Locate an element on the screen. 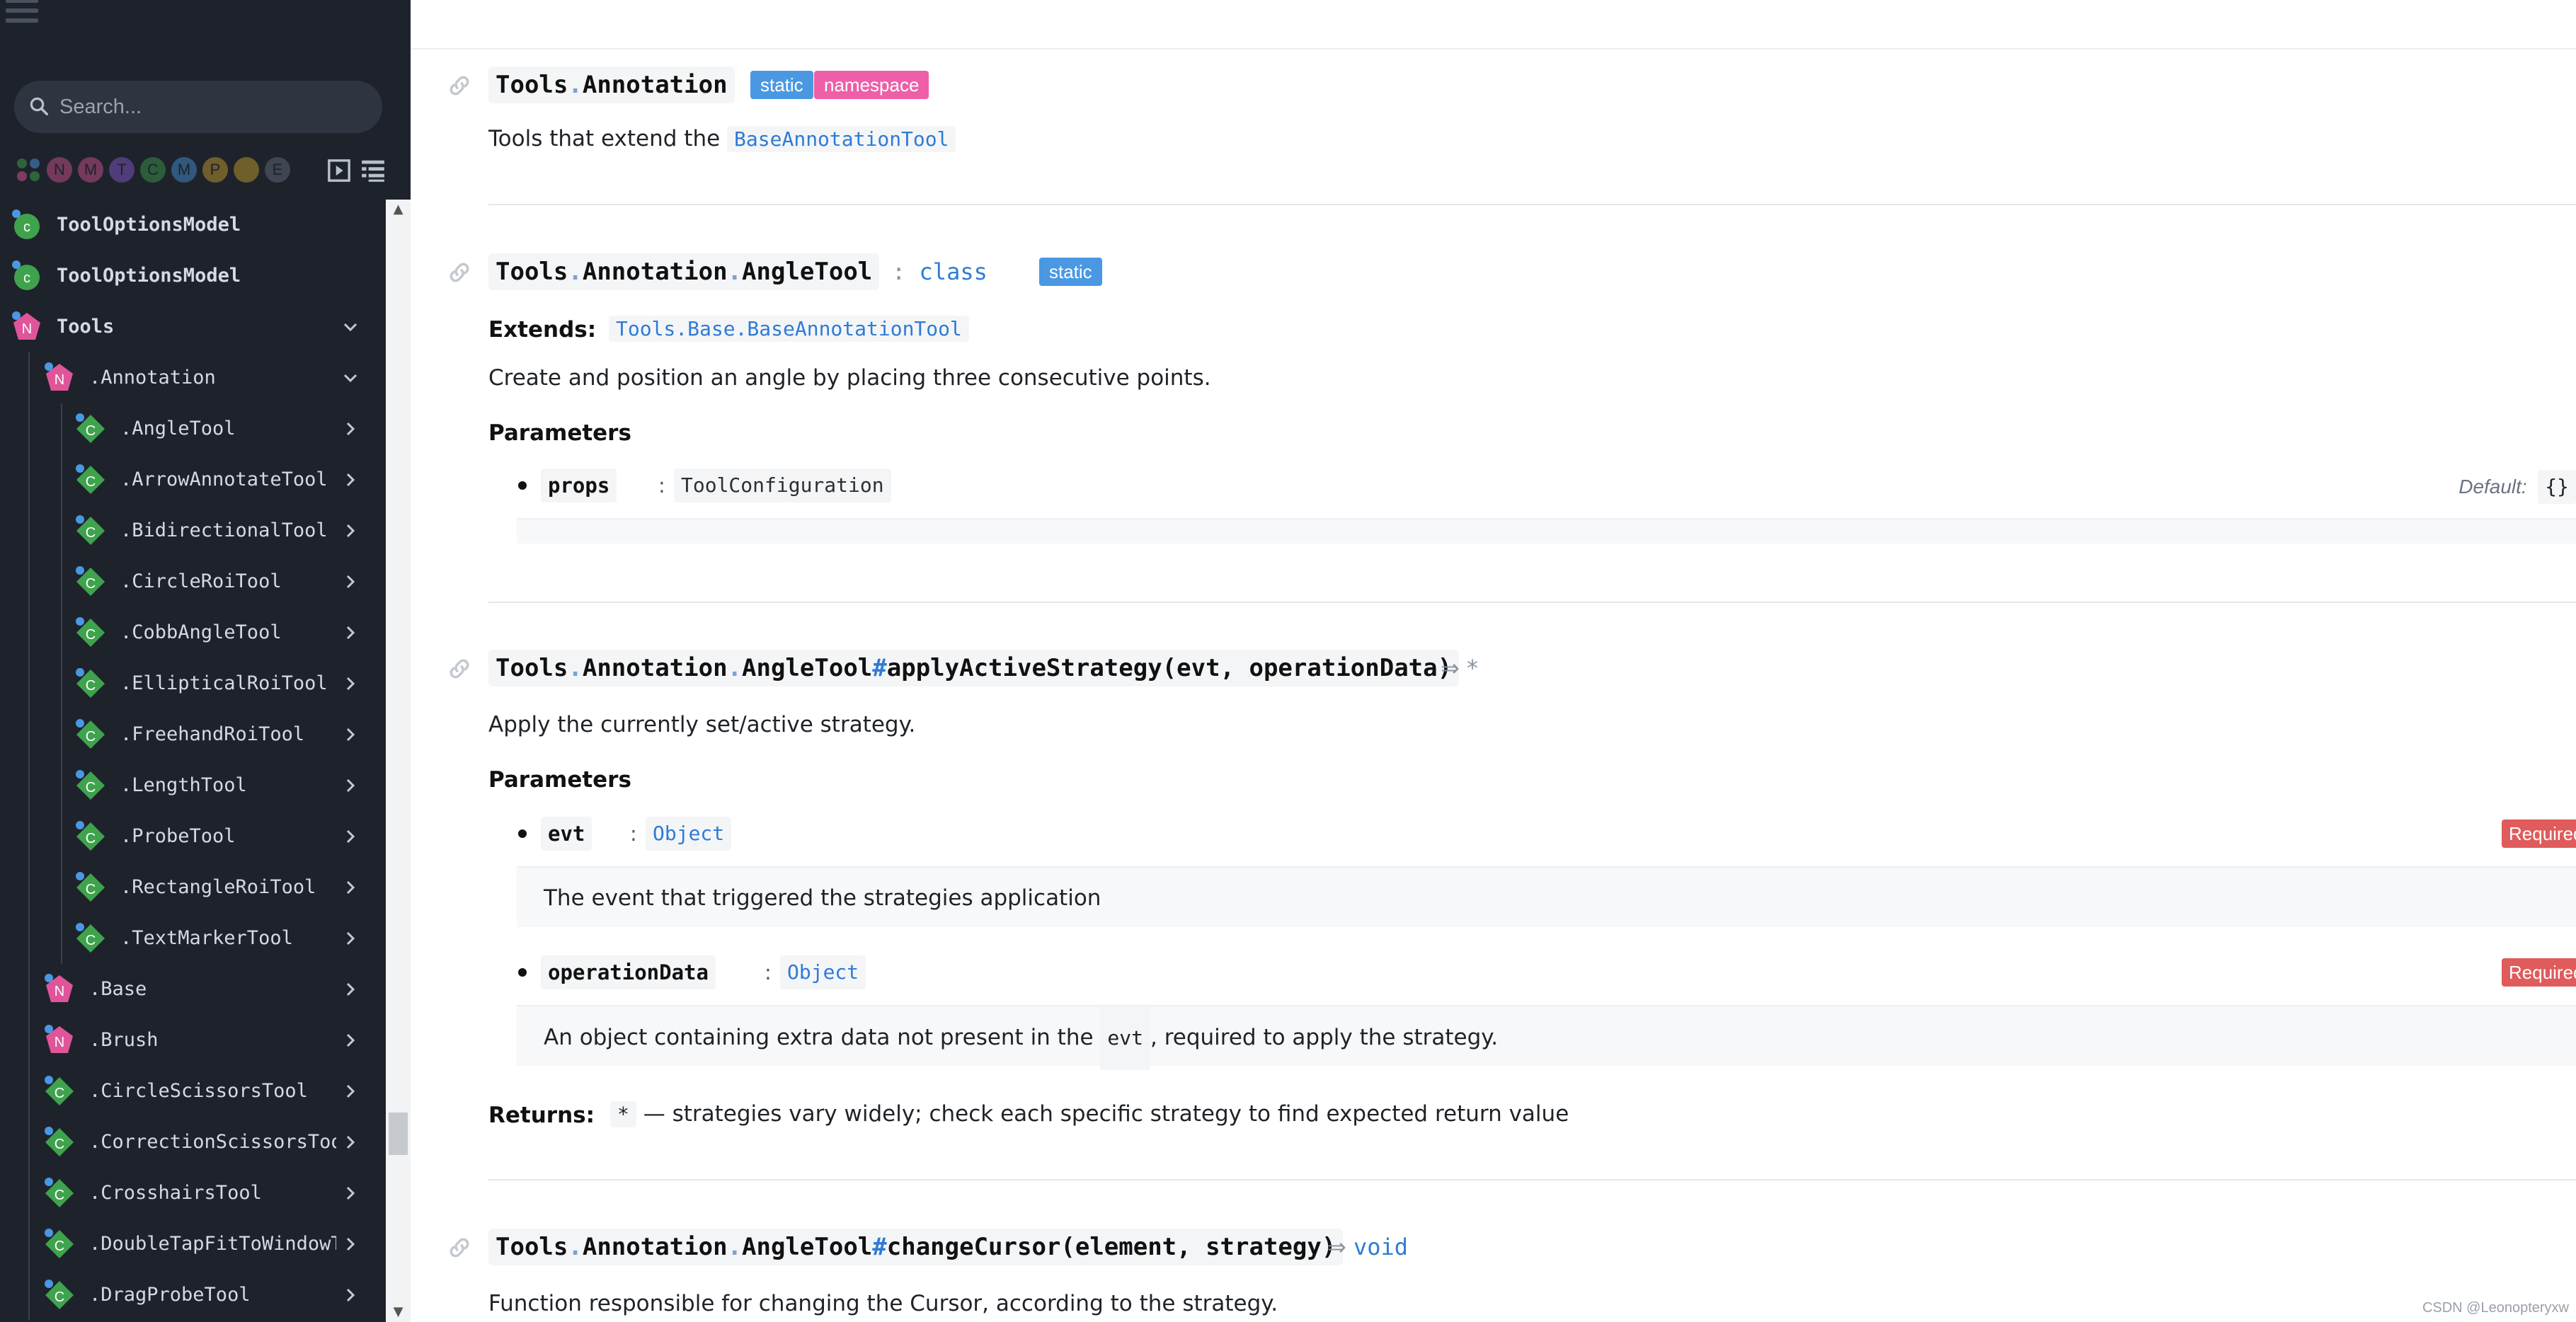 The width and height of the screenshot is (2576, 1322). sidebar-item-annotation: N .Annotation is located at coordinates (193, 377).